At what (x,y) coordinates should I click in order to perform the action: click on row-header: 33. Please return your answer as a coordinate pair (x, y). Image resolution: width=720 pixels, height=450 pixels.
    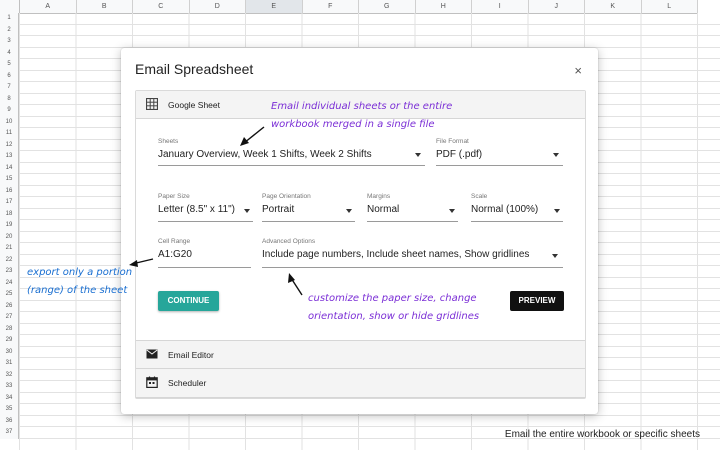
    Looking at the image, I should click on (9, 387).